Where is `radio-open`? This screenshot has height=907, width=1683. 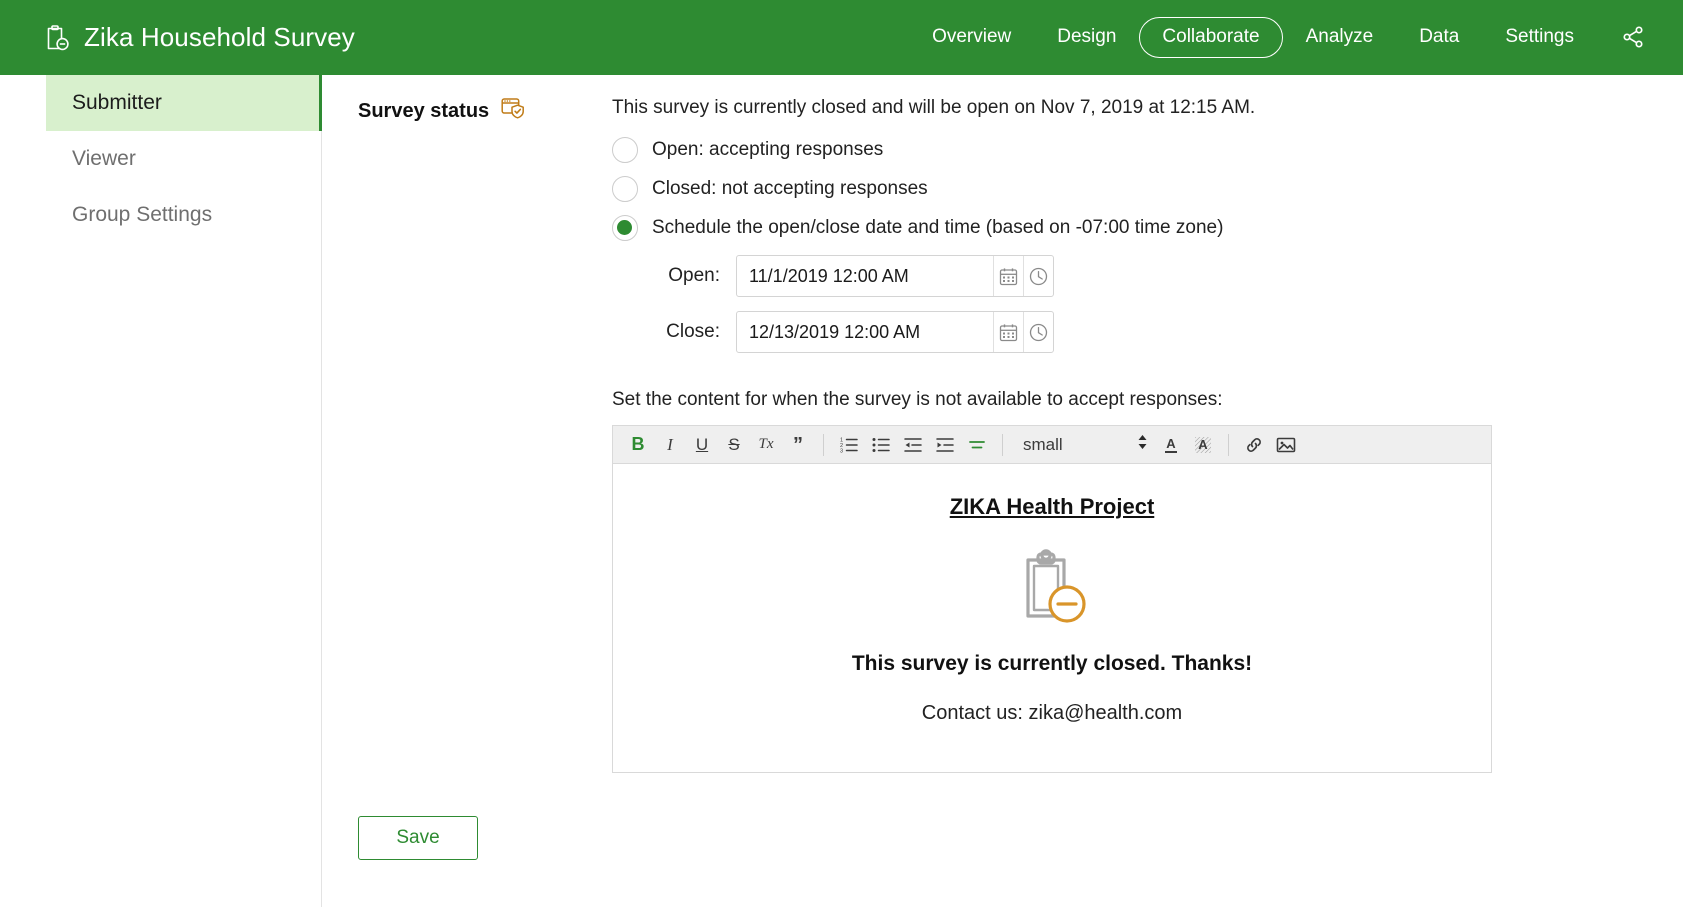 radio-open is located at coordinates (625, 150).